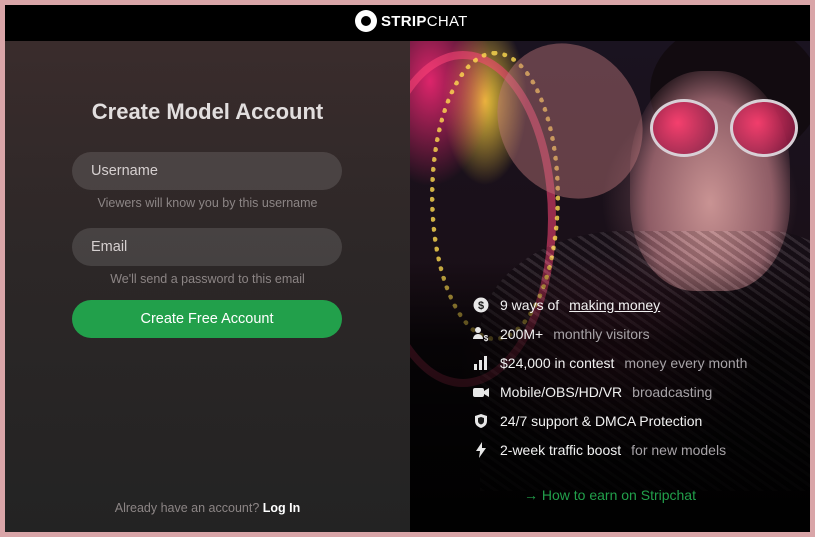 This screenshot has width=815, height=537. I want to click on form-title: Create Model Account, so click(207, 111).